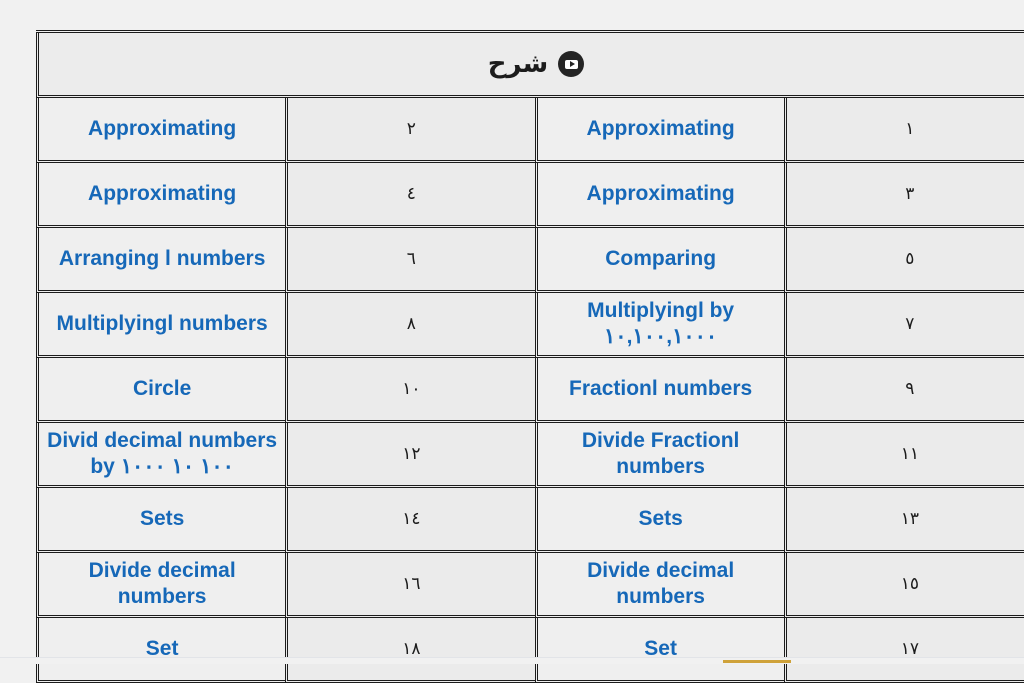 This screenshot has width=1024, height=683. I want to click on table-row: Approximating ٤ Approximating ٣, so click(530, 195).